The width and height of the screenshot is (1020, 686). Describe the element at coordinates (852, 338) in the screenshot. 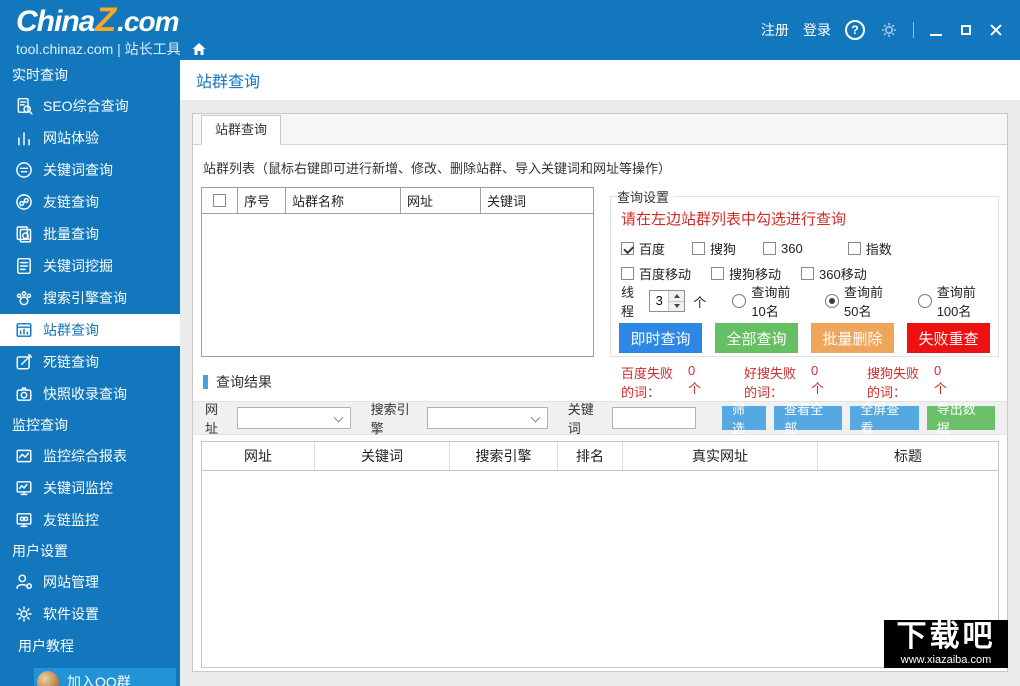

I see `batch-delete-button: 批量删除` at that location.